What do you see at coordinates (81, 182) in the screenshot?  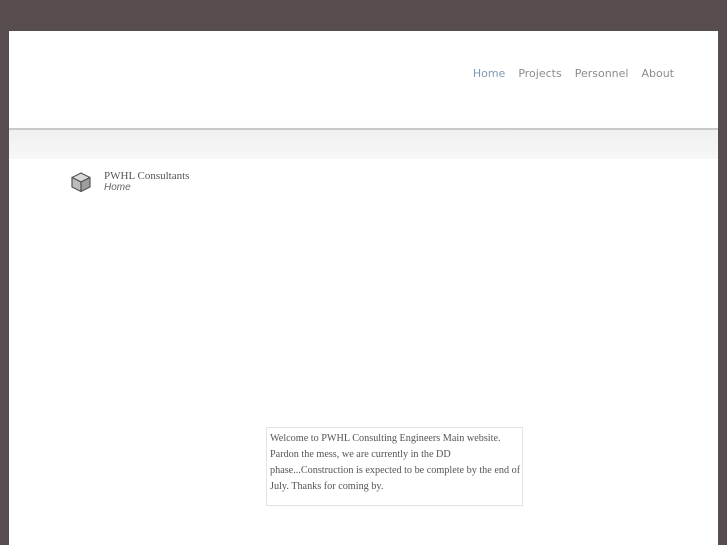 I see `cube-icon` at bounding box center [81, 182].